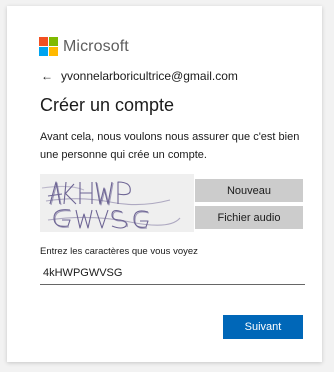  I want to click on new-captcha-button: Nouveau, so click(249, 190).